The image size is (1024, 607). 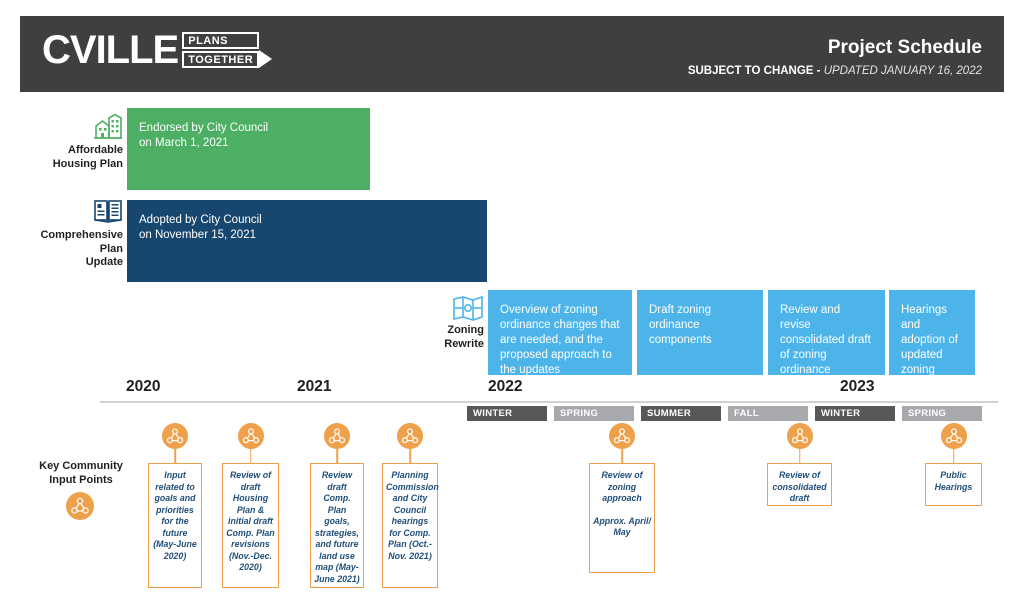 I want to click on year-label-2022: 2022, so click(x=505, y=386).